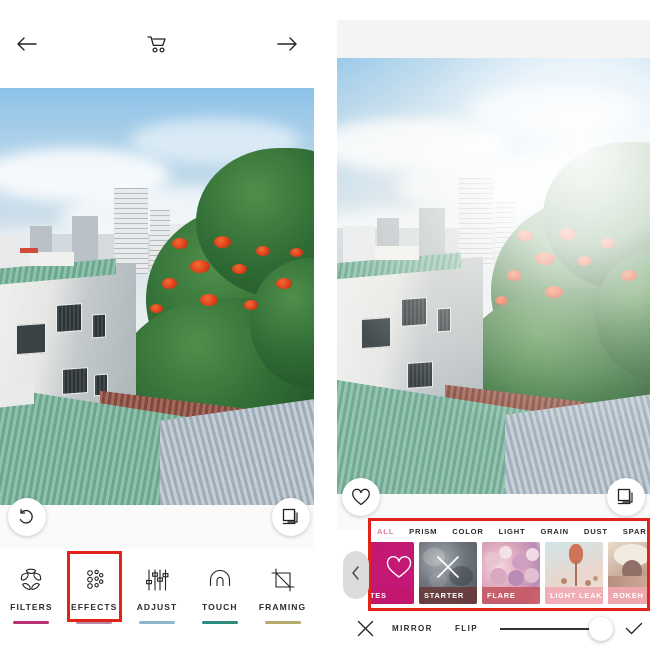  I want to click on effect-thumb-label: BOKEH, so click(627, 595).